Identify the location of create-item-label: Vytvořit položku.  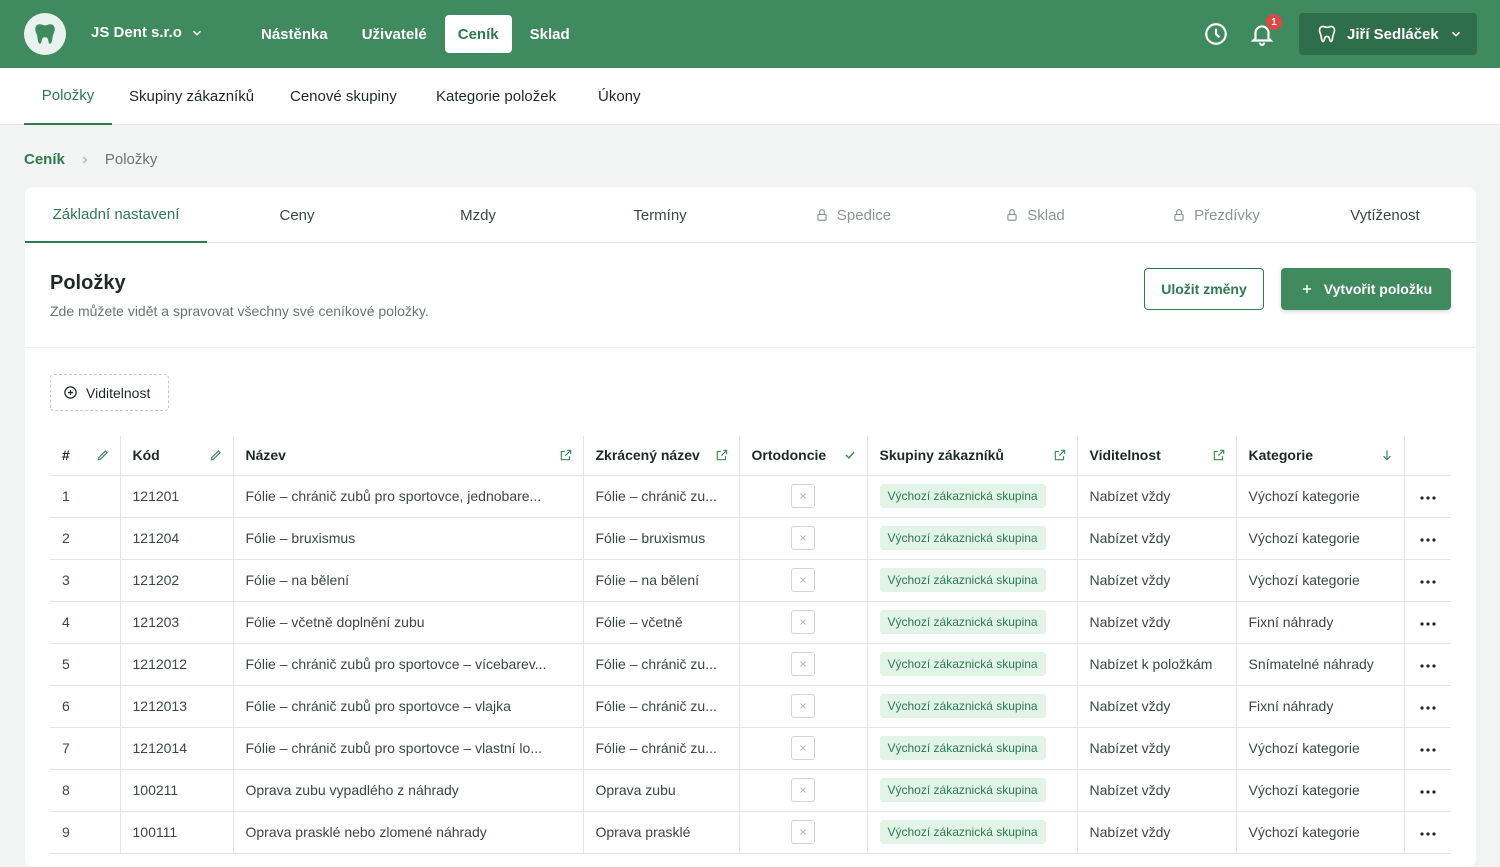
(1378, 289).